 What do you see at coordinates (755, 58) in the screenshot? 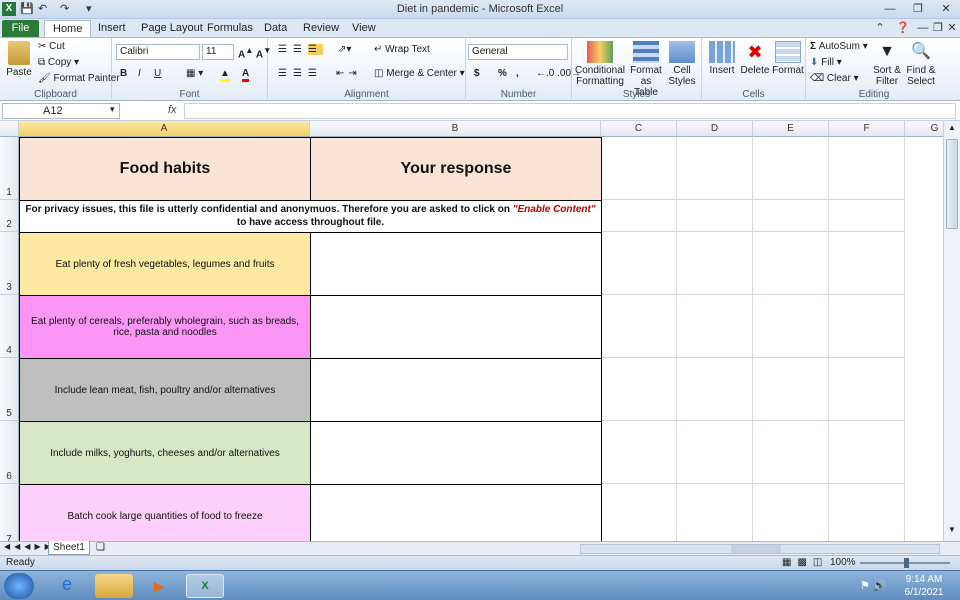
I see `delete-cells-button: ✖ Delete` at bounding box center [755, 58].